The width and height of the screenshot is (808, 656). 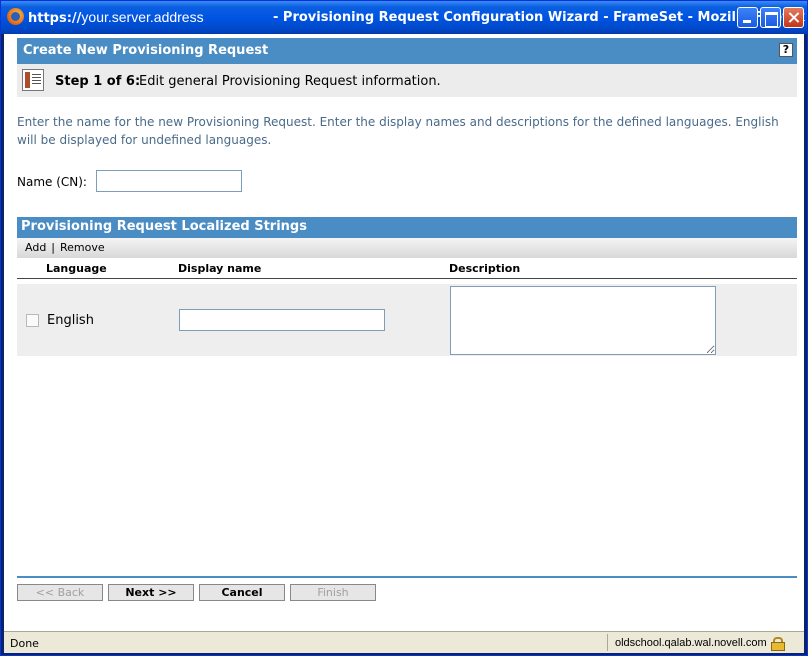 I want to click on next-button: Next >>, so click(x=151, y=592).